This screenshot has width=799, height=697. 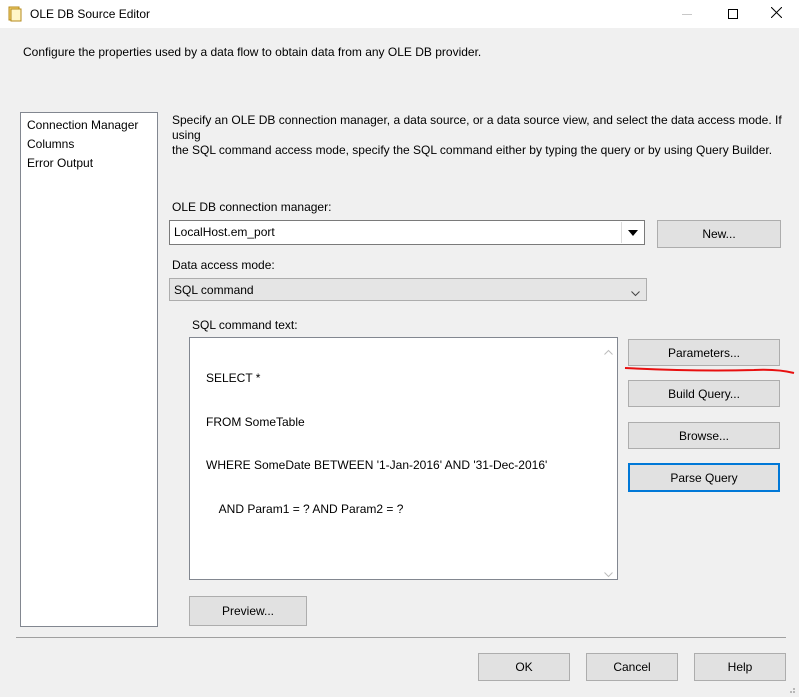 I want to click on scroll-up-icon, so click(x=608, y=349).